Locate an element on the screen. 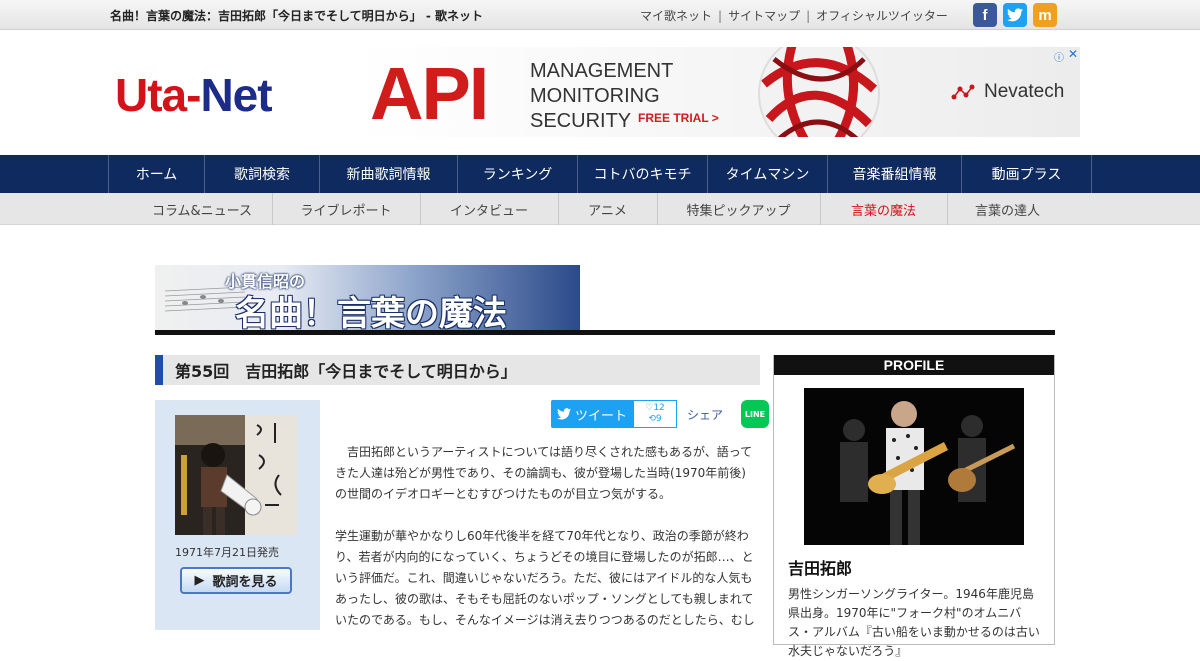 The width and height of the screenshot is (1200, 661). subnav-live-report: ライブレポート is located at coordinates (347, 209).